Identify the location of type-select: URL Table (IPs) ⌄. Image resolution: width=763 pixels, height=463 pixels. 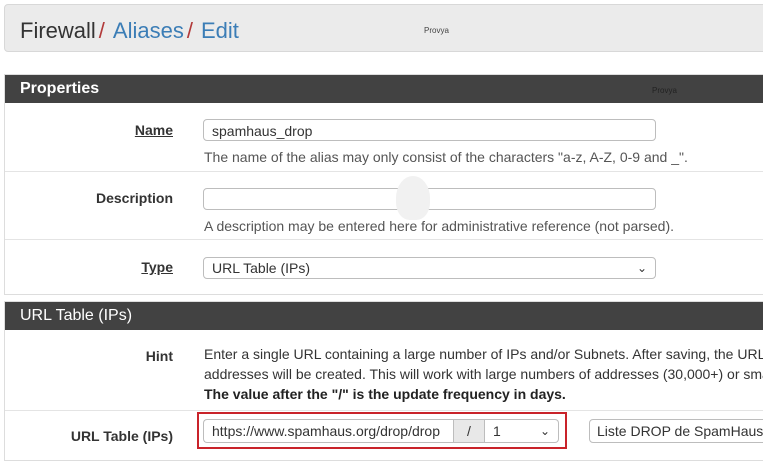
(429, 268).